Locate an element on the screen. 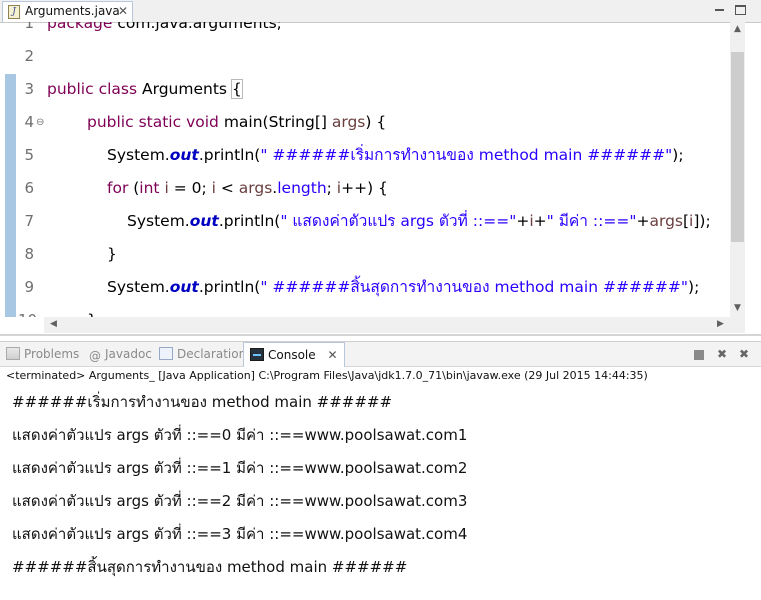 The image size is (761, 600). code-line: 2 is located at coordinates (365, 56).